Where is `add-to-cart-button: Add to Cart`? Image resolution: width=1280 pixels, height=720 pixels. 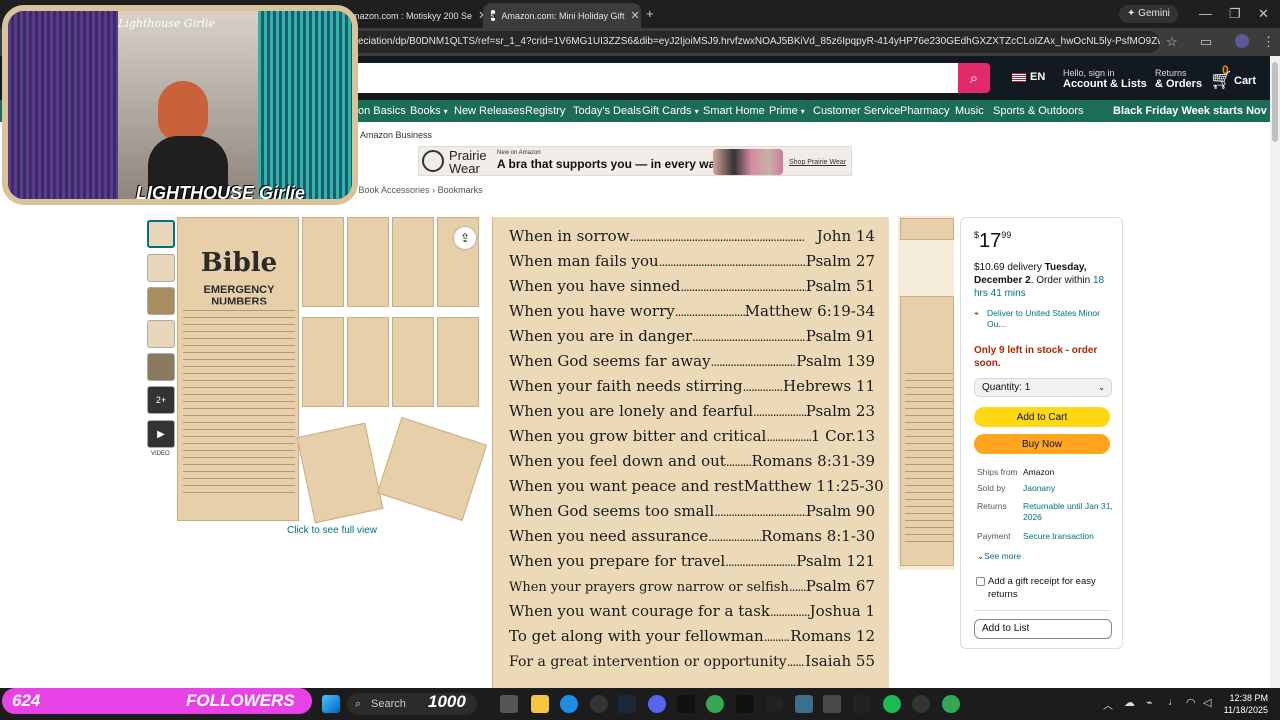 add-to-cart-button: Add to Cart is located at coordinates (1042, 417).